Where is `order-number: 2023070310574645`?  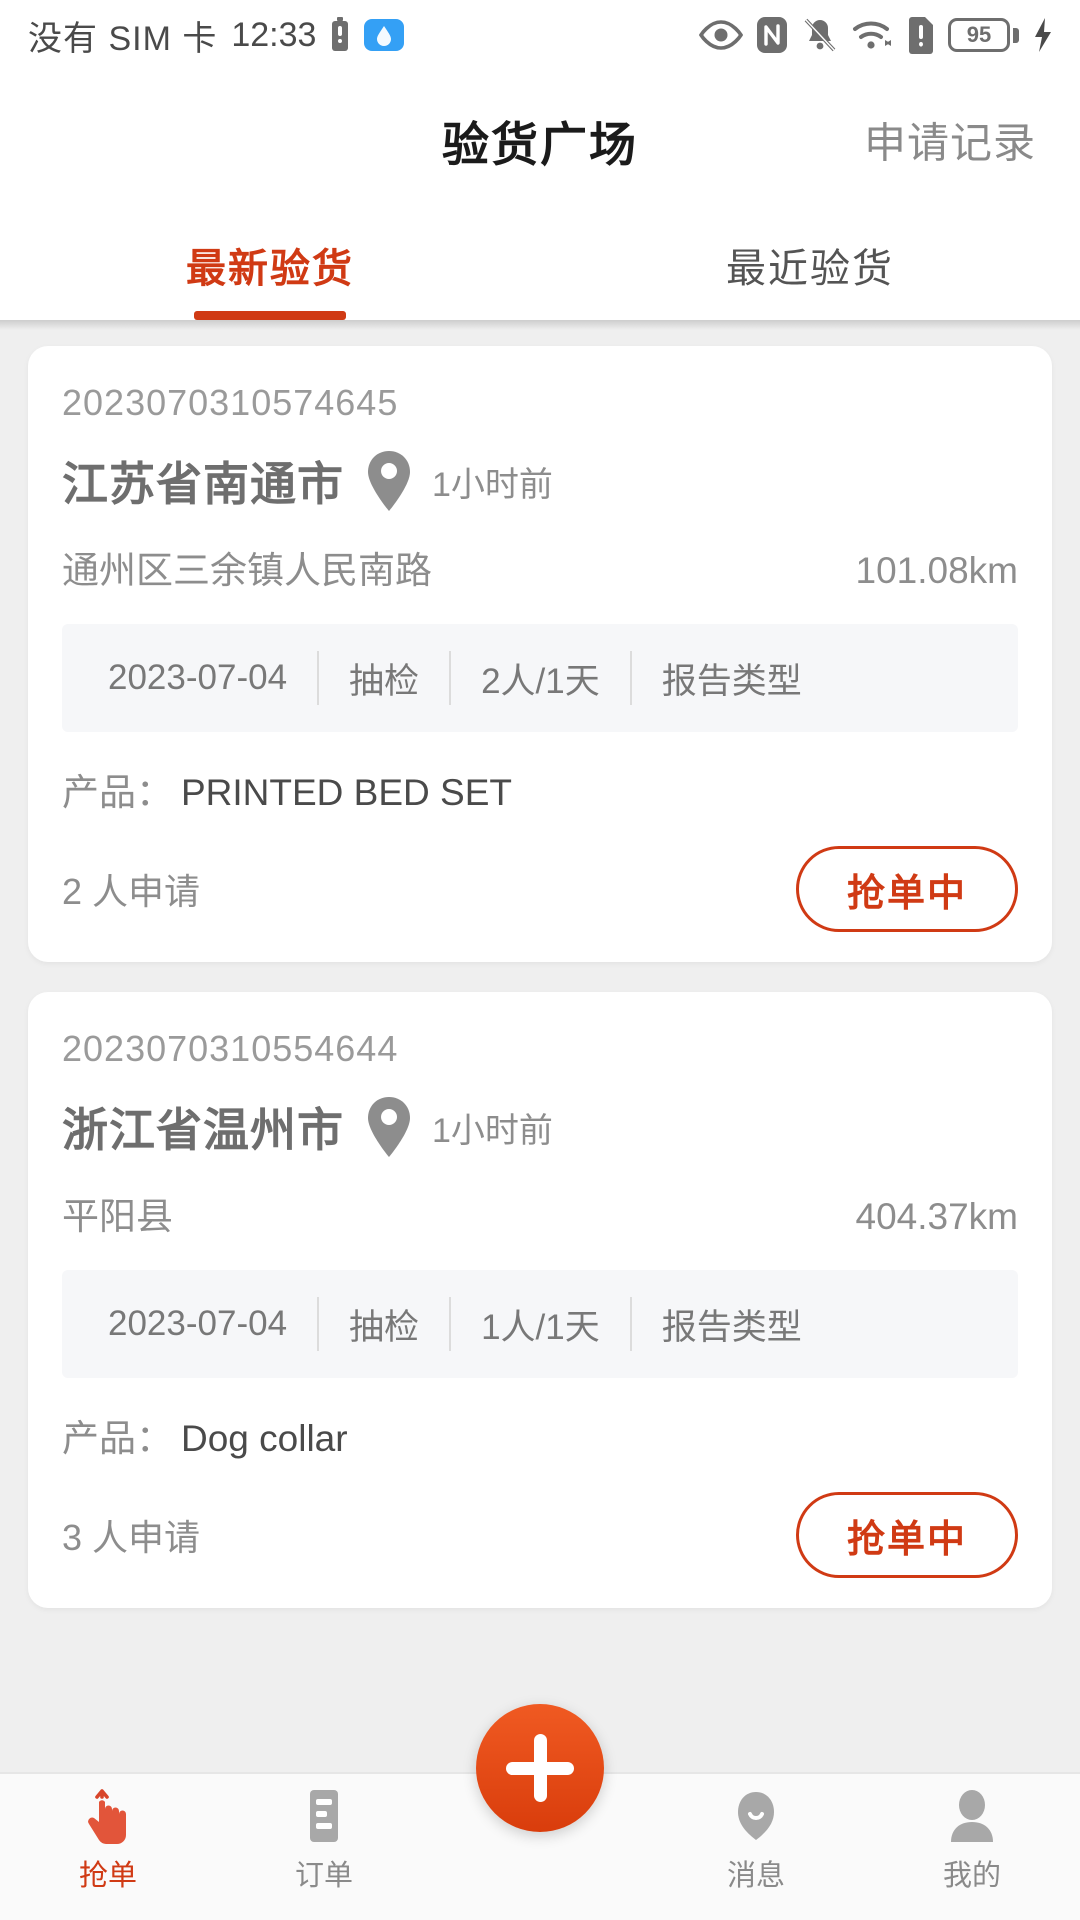
order-number: 2023070310574645 is located at coordinates (230, 402).